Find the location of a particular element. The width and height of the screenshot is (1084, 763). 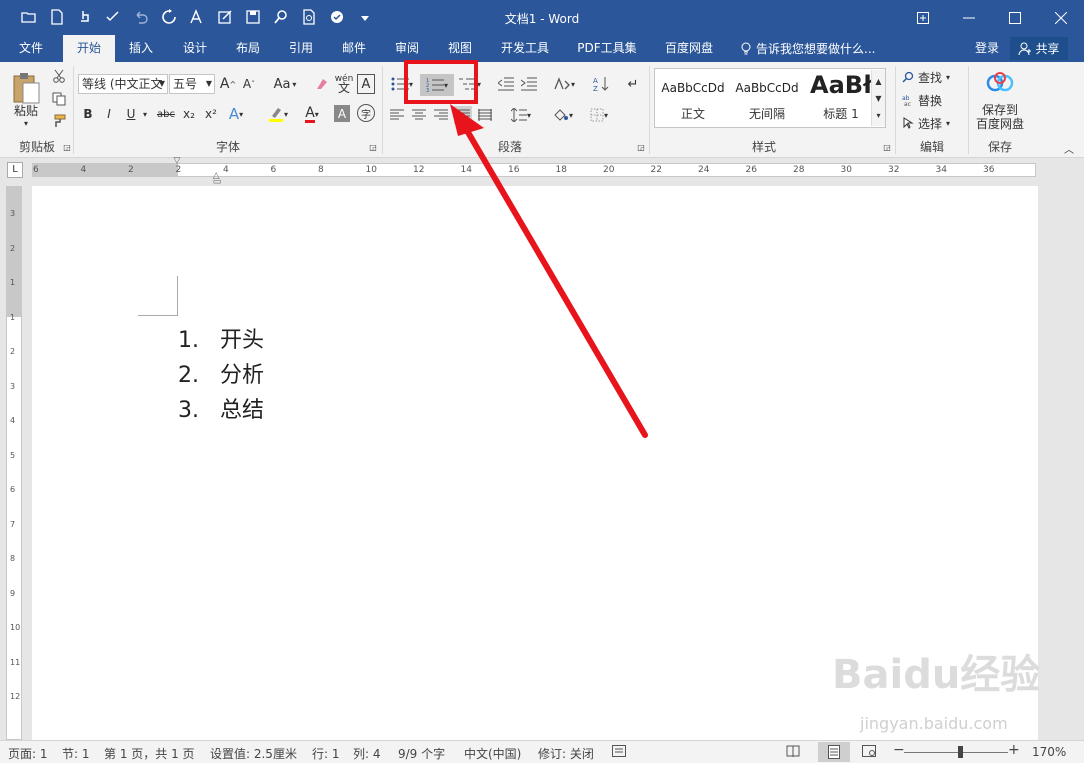

font-launcher-icon: ◲ is located at coordinates (373, 147).